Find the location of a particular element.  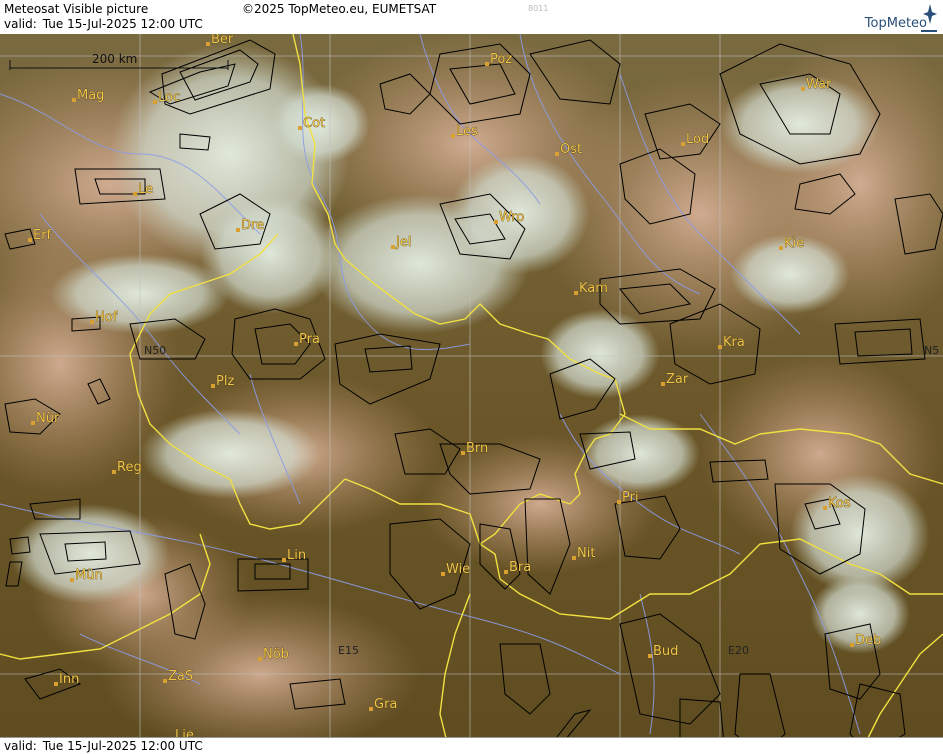

city-marker: Deb is located at coordinates (866, 640).